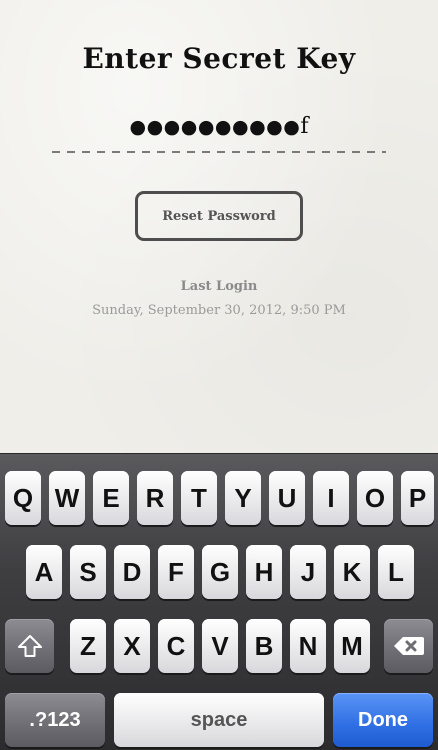 The width and height of the screenshot is (438, 750). Describe the element at coordinates (264, 572) in the screenshot. I see `key-h: H` at that location.